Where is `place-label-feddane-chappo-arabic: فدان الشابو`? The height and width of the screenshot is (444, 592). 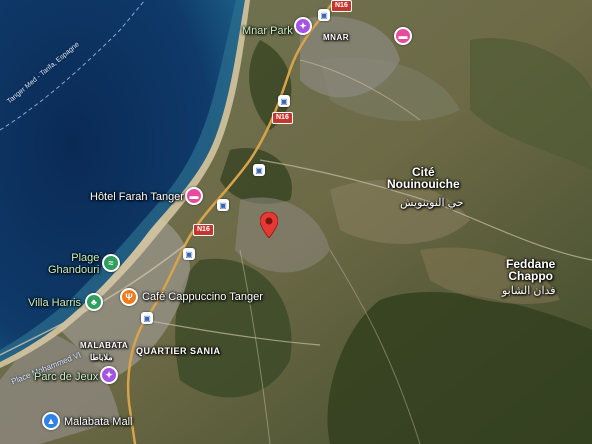 place-label-feddane-chappo-arabic: فدان الشابو is located at coordinates (529, 291).